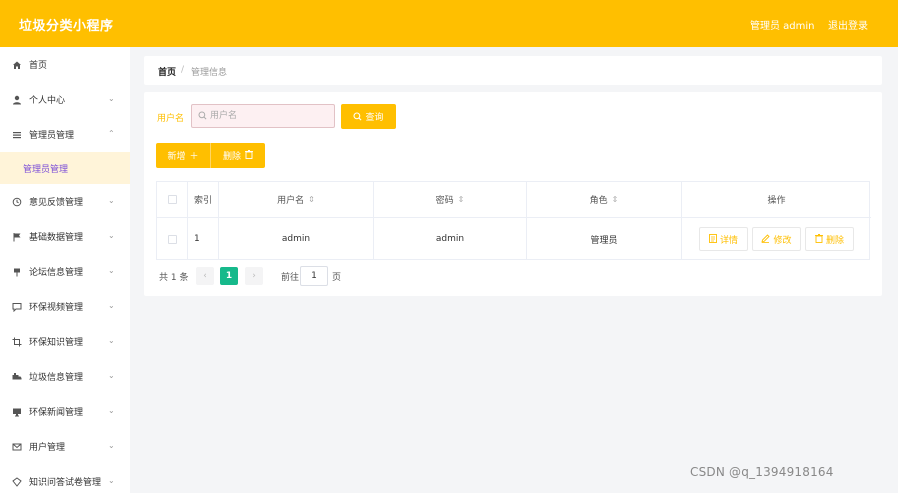 The width and height of the screenshot is (898, 493). Describe the element at coordinates (829, 239) in the screenshot. I see `delete-button: 删除` at that location.